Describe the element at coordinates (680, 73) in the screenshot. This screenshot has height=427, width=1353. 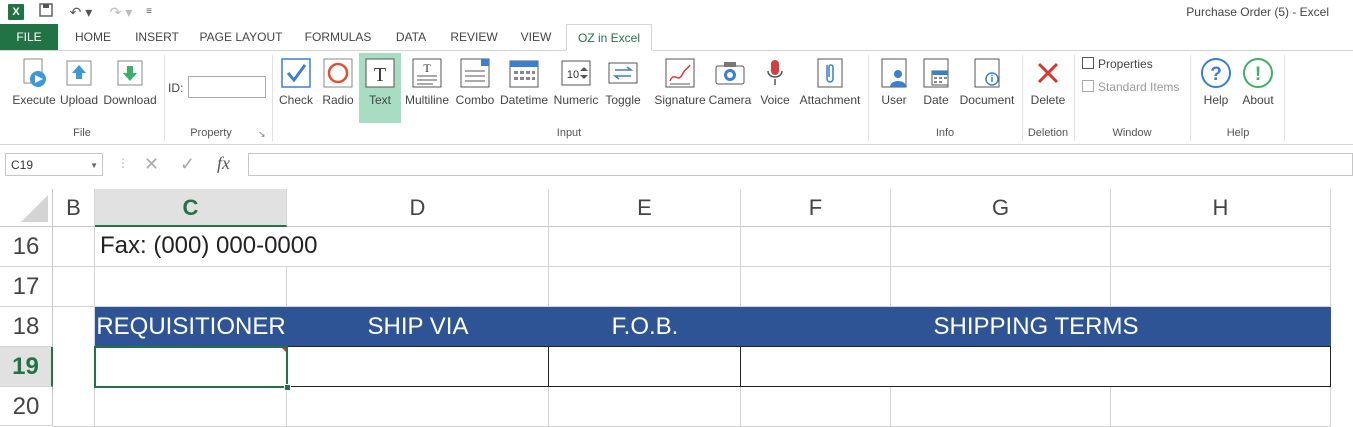
I see `signature-icon` at that location.